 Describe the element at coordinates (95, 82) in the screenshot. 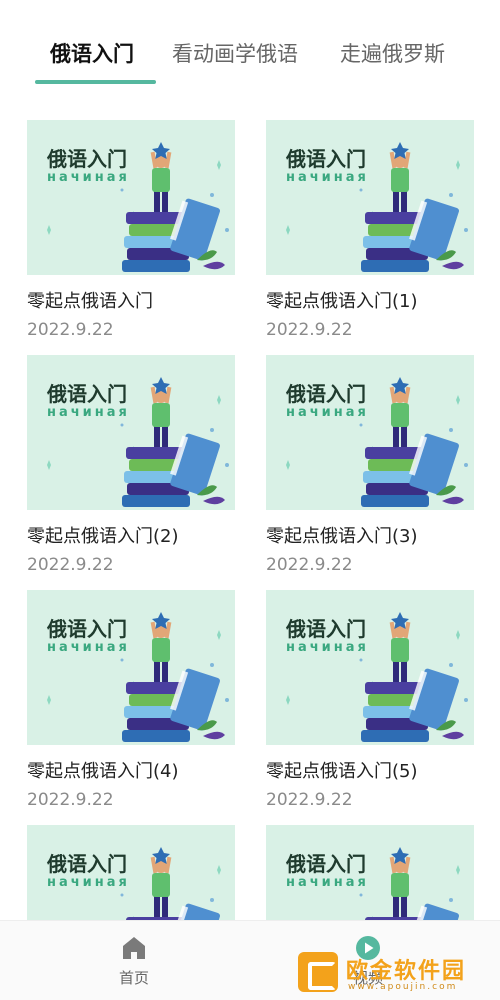

I see `active-tab-indicator` at that location.